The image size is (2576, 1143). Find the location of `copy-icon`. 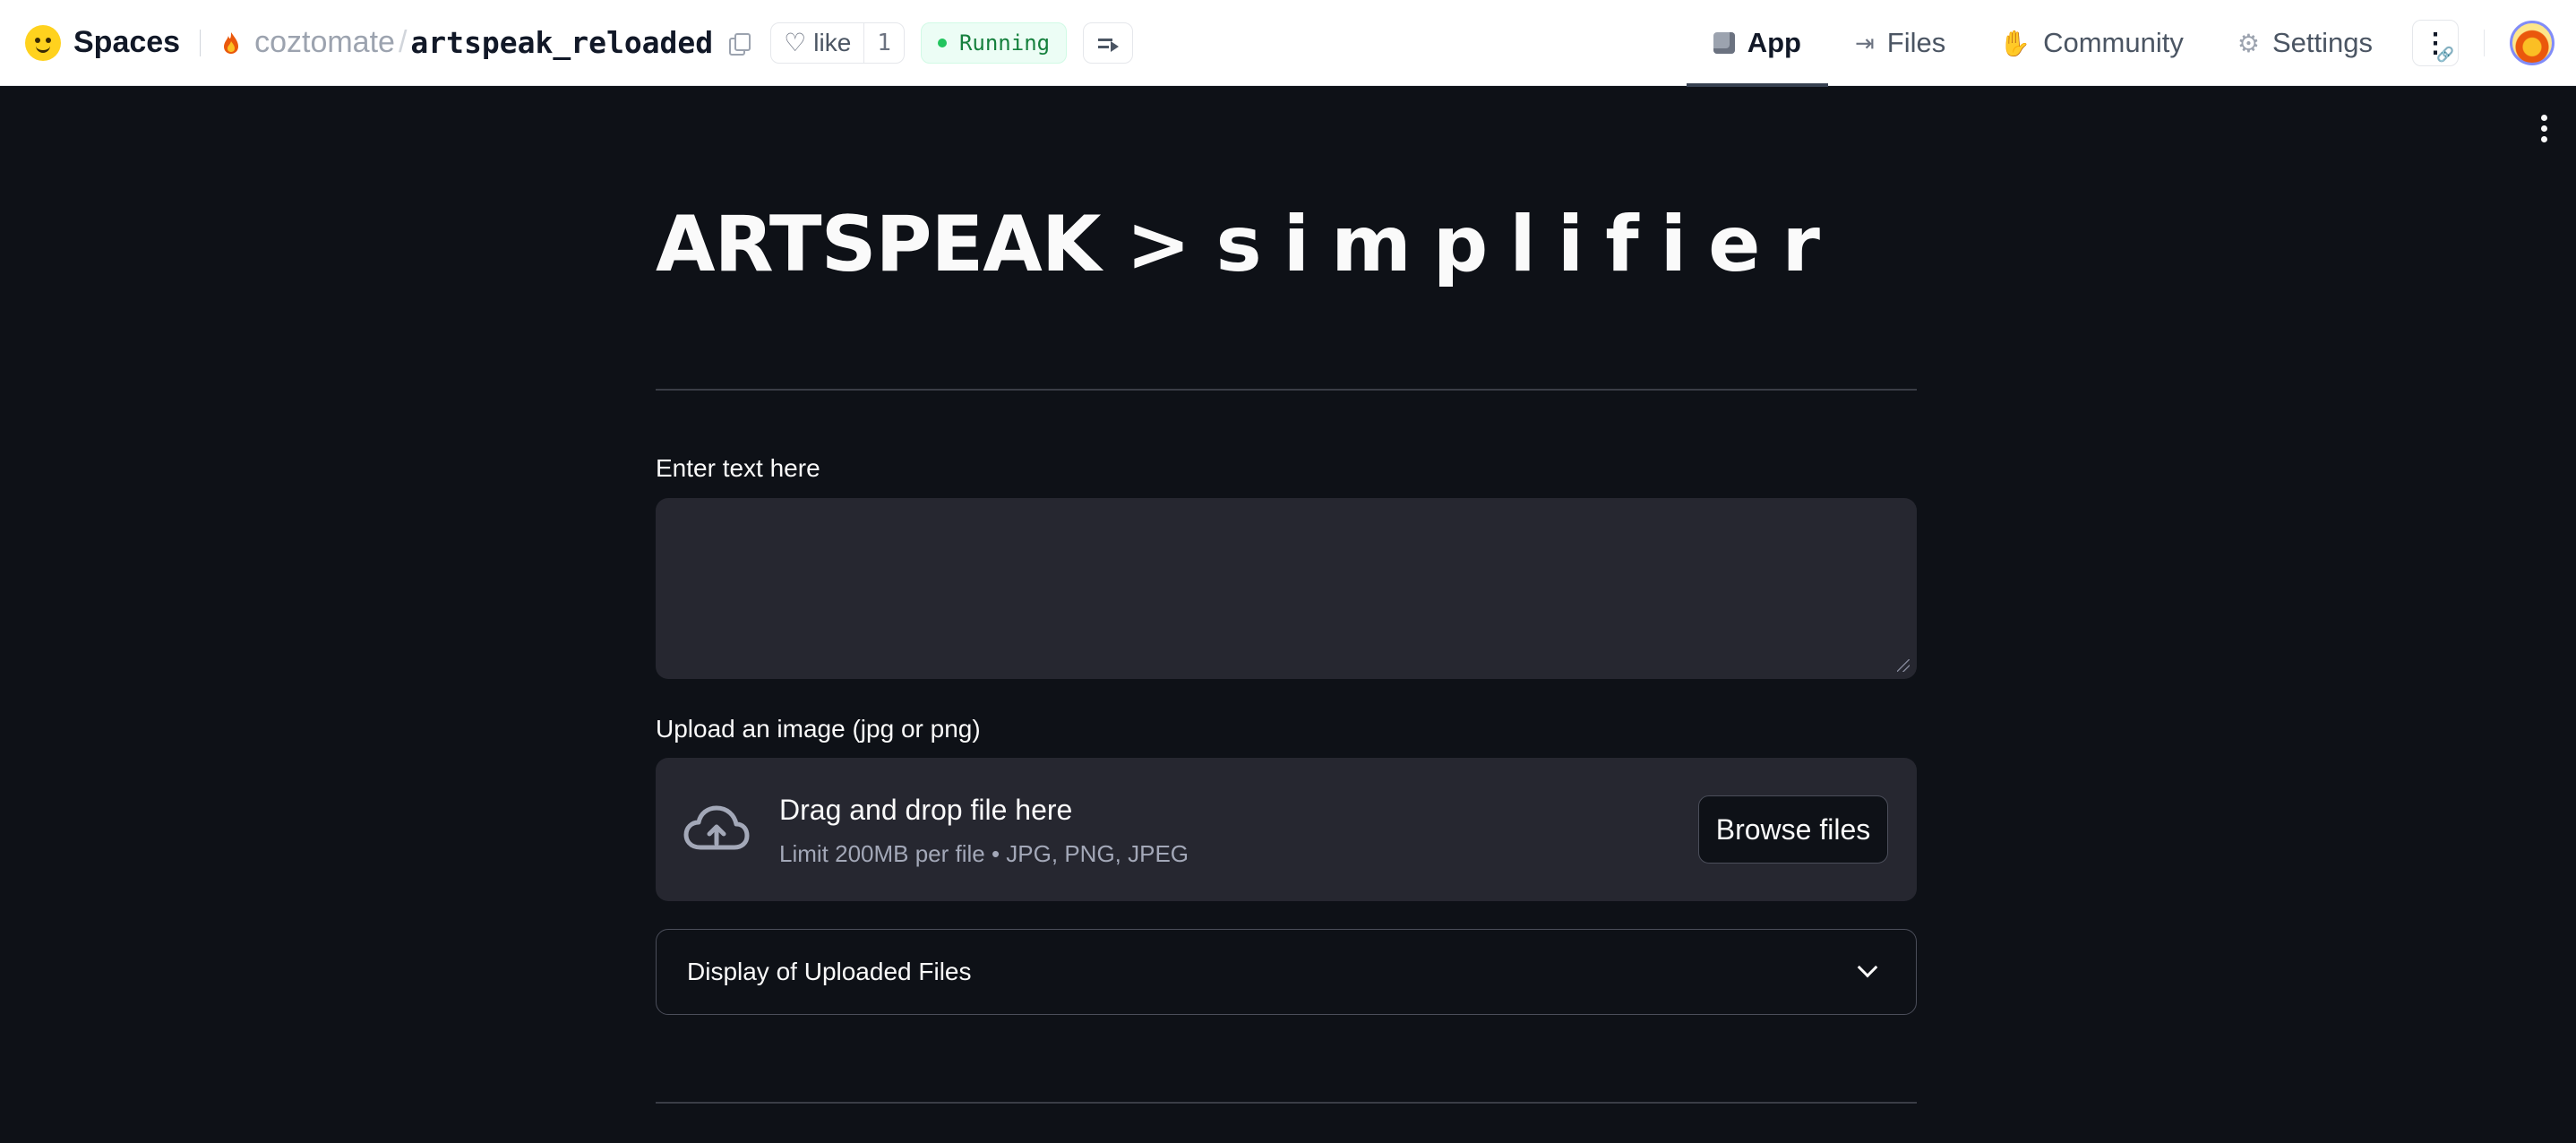

copy-icon is located at coordinates (738, 43).